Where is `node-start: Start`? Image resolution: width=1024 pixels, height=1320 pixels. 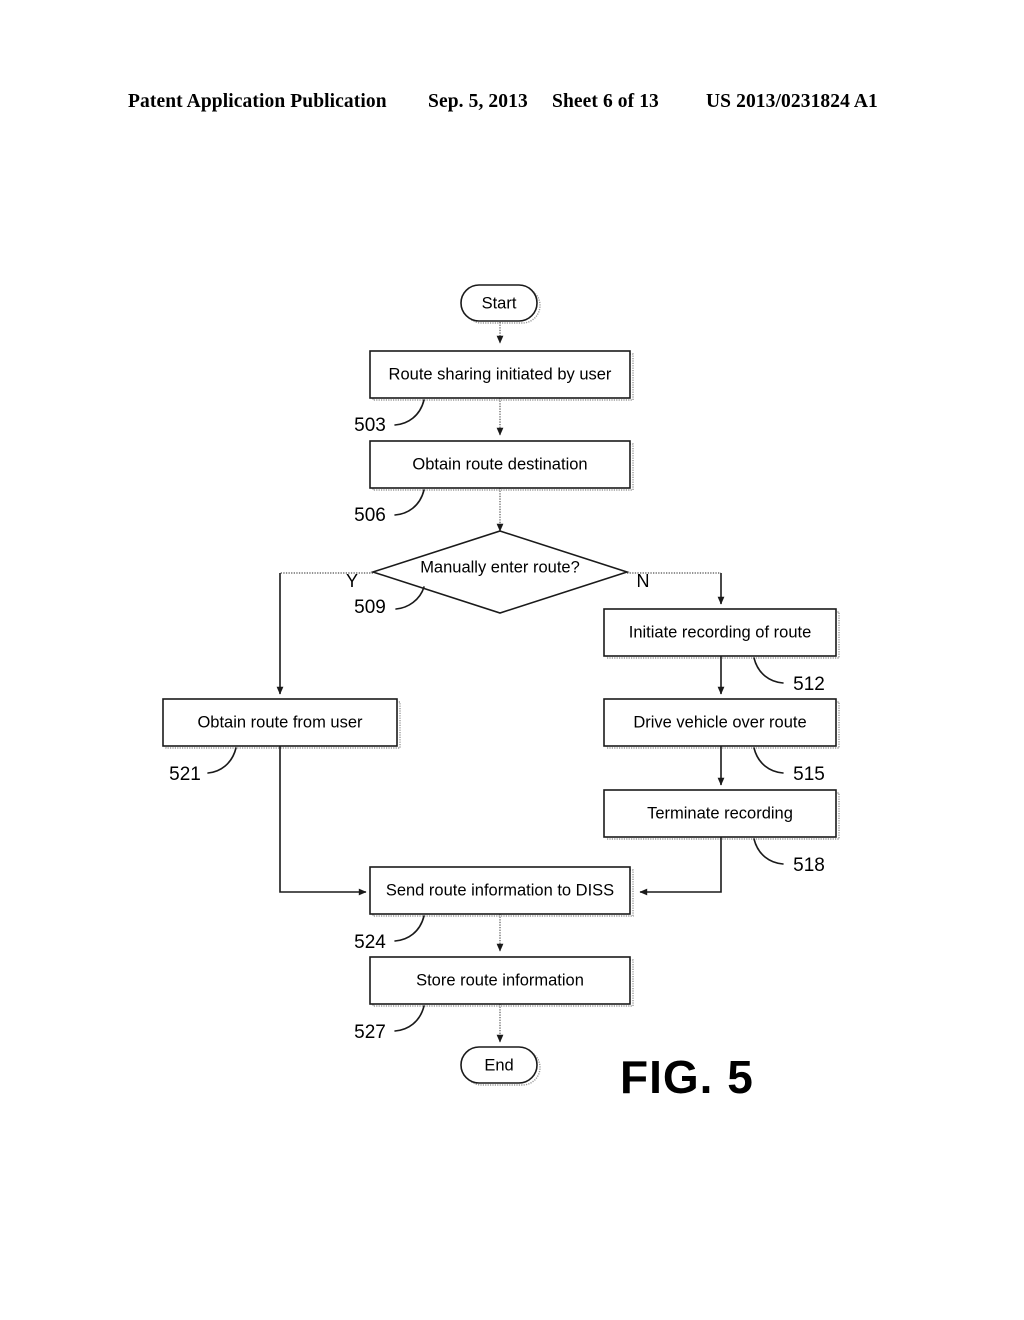
node-start: Start is located at coordinates (499, 303).